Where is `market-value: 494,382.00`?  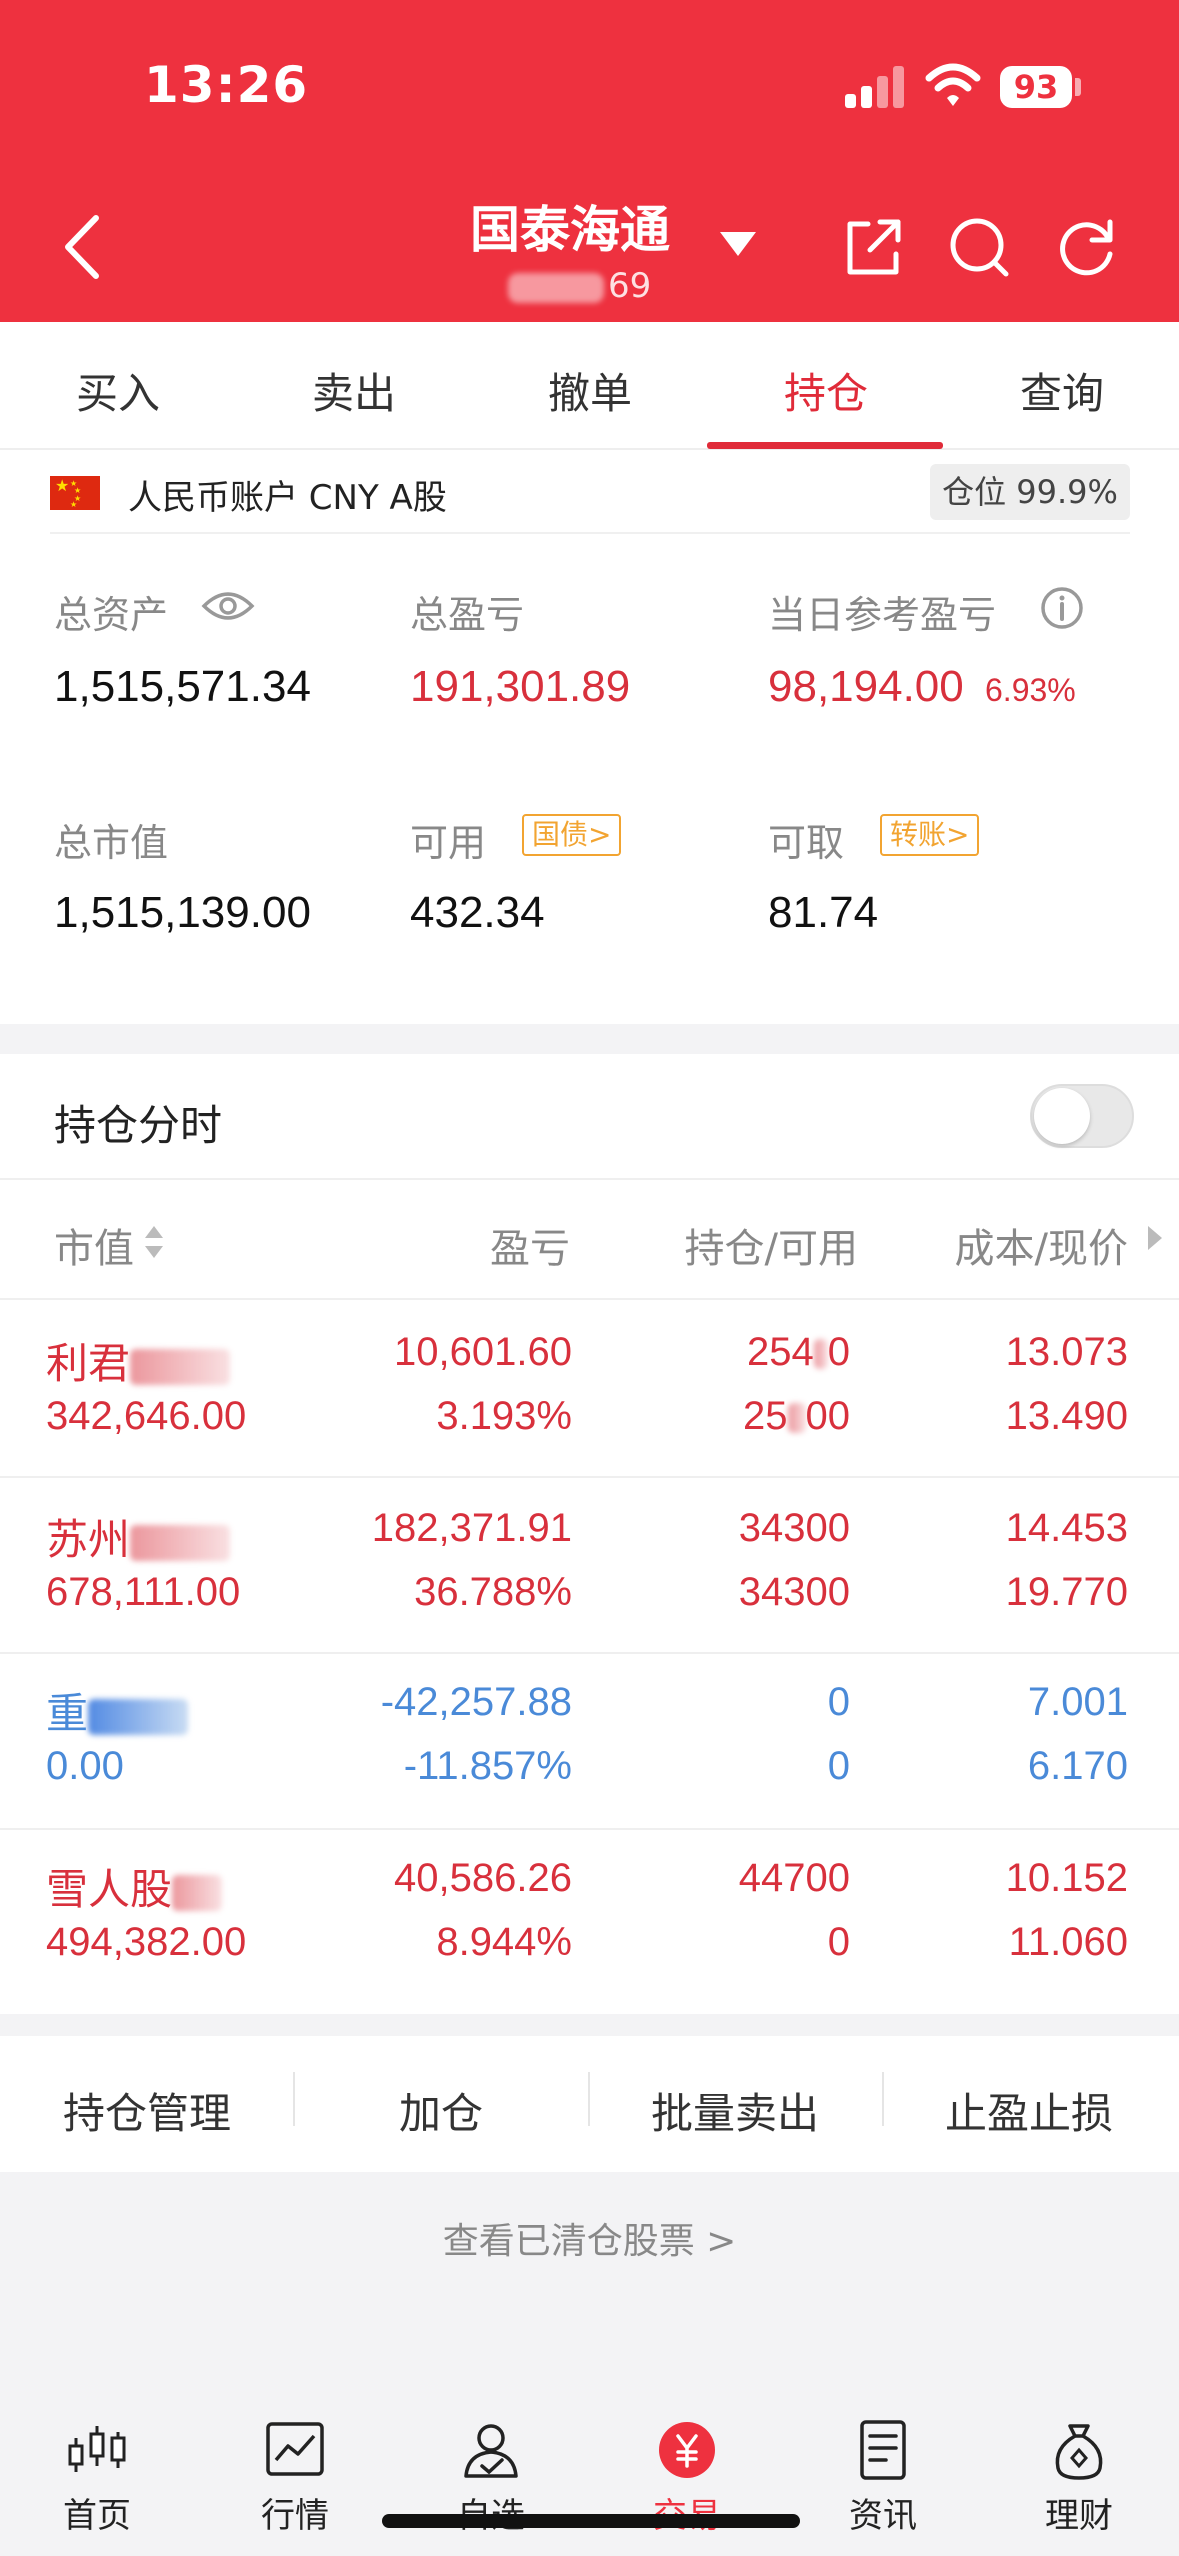
market-value: 494,382.00 is located at coordinates (146, 1942).